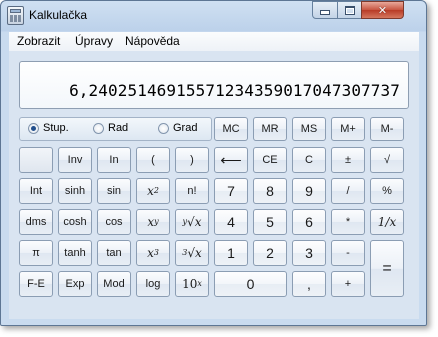 This screenshot has height=337, width=438. What do you see at coordinates (231, 222) in the screenshot?
I see `digit-4-button: 4` at bounding box center [231, 222].